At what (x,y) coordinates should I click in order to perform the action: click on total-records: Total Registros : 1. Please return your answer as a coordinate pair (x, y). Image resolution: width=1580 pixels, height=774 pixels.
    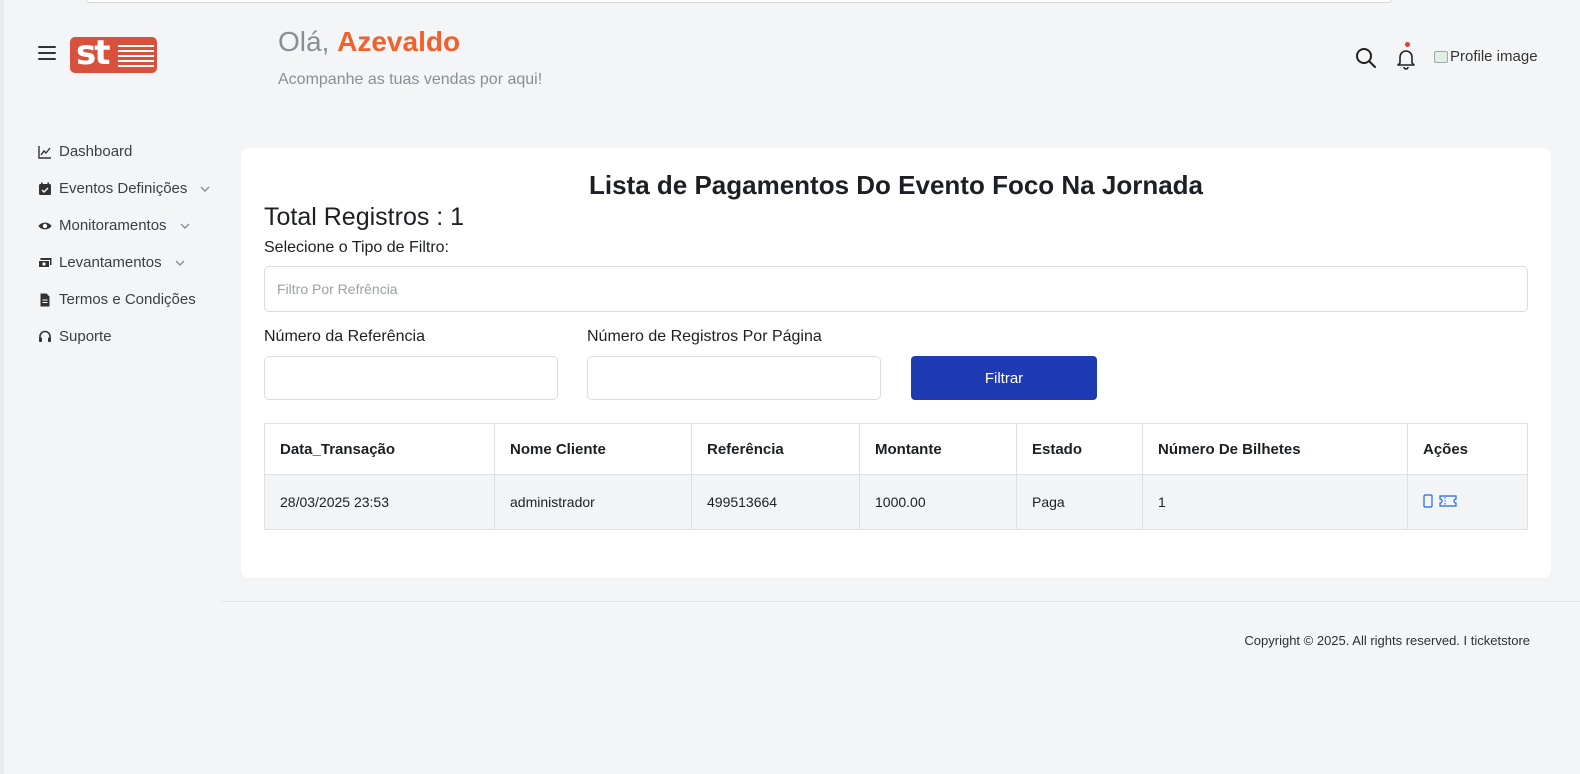
    Looking at the image, I should click on (364, 217).